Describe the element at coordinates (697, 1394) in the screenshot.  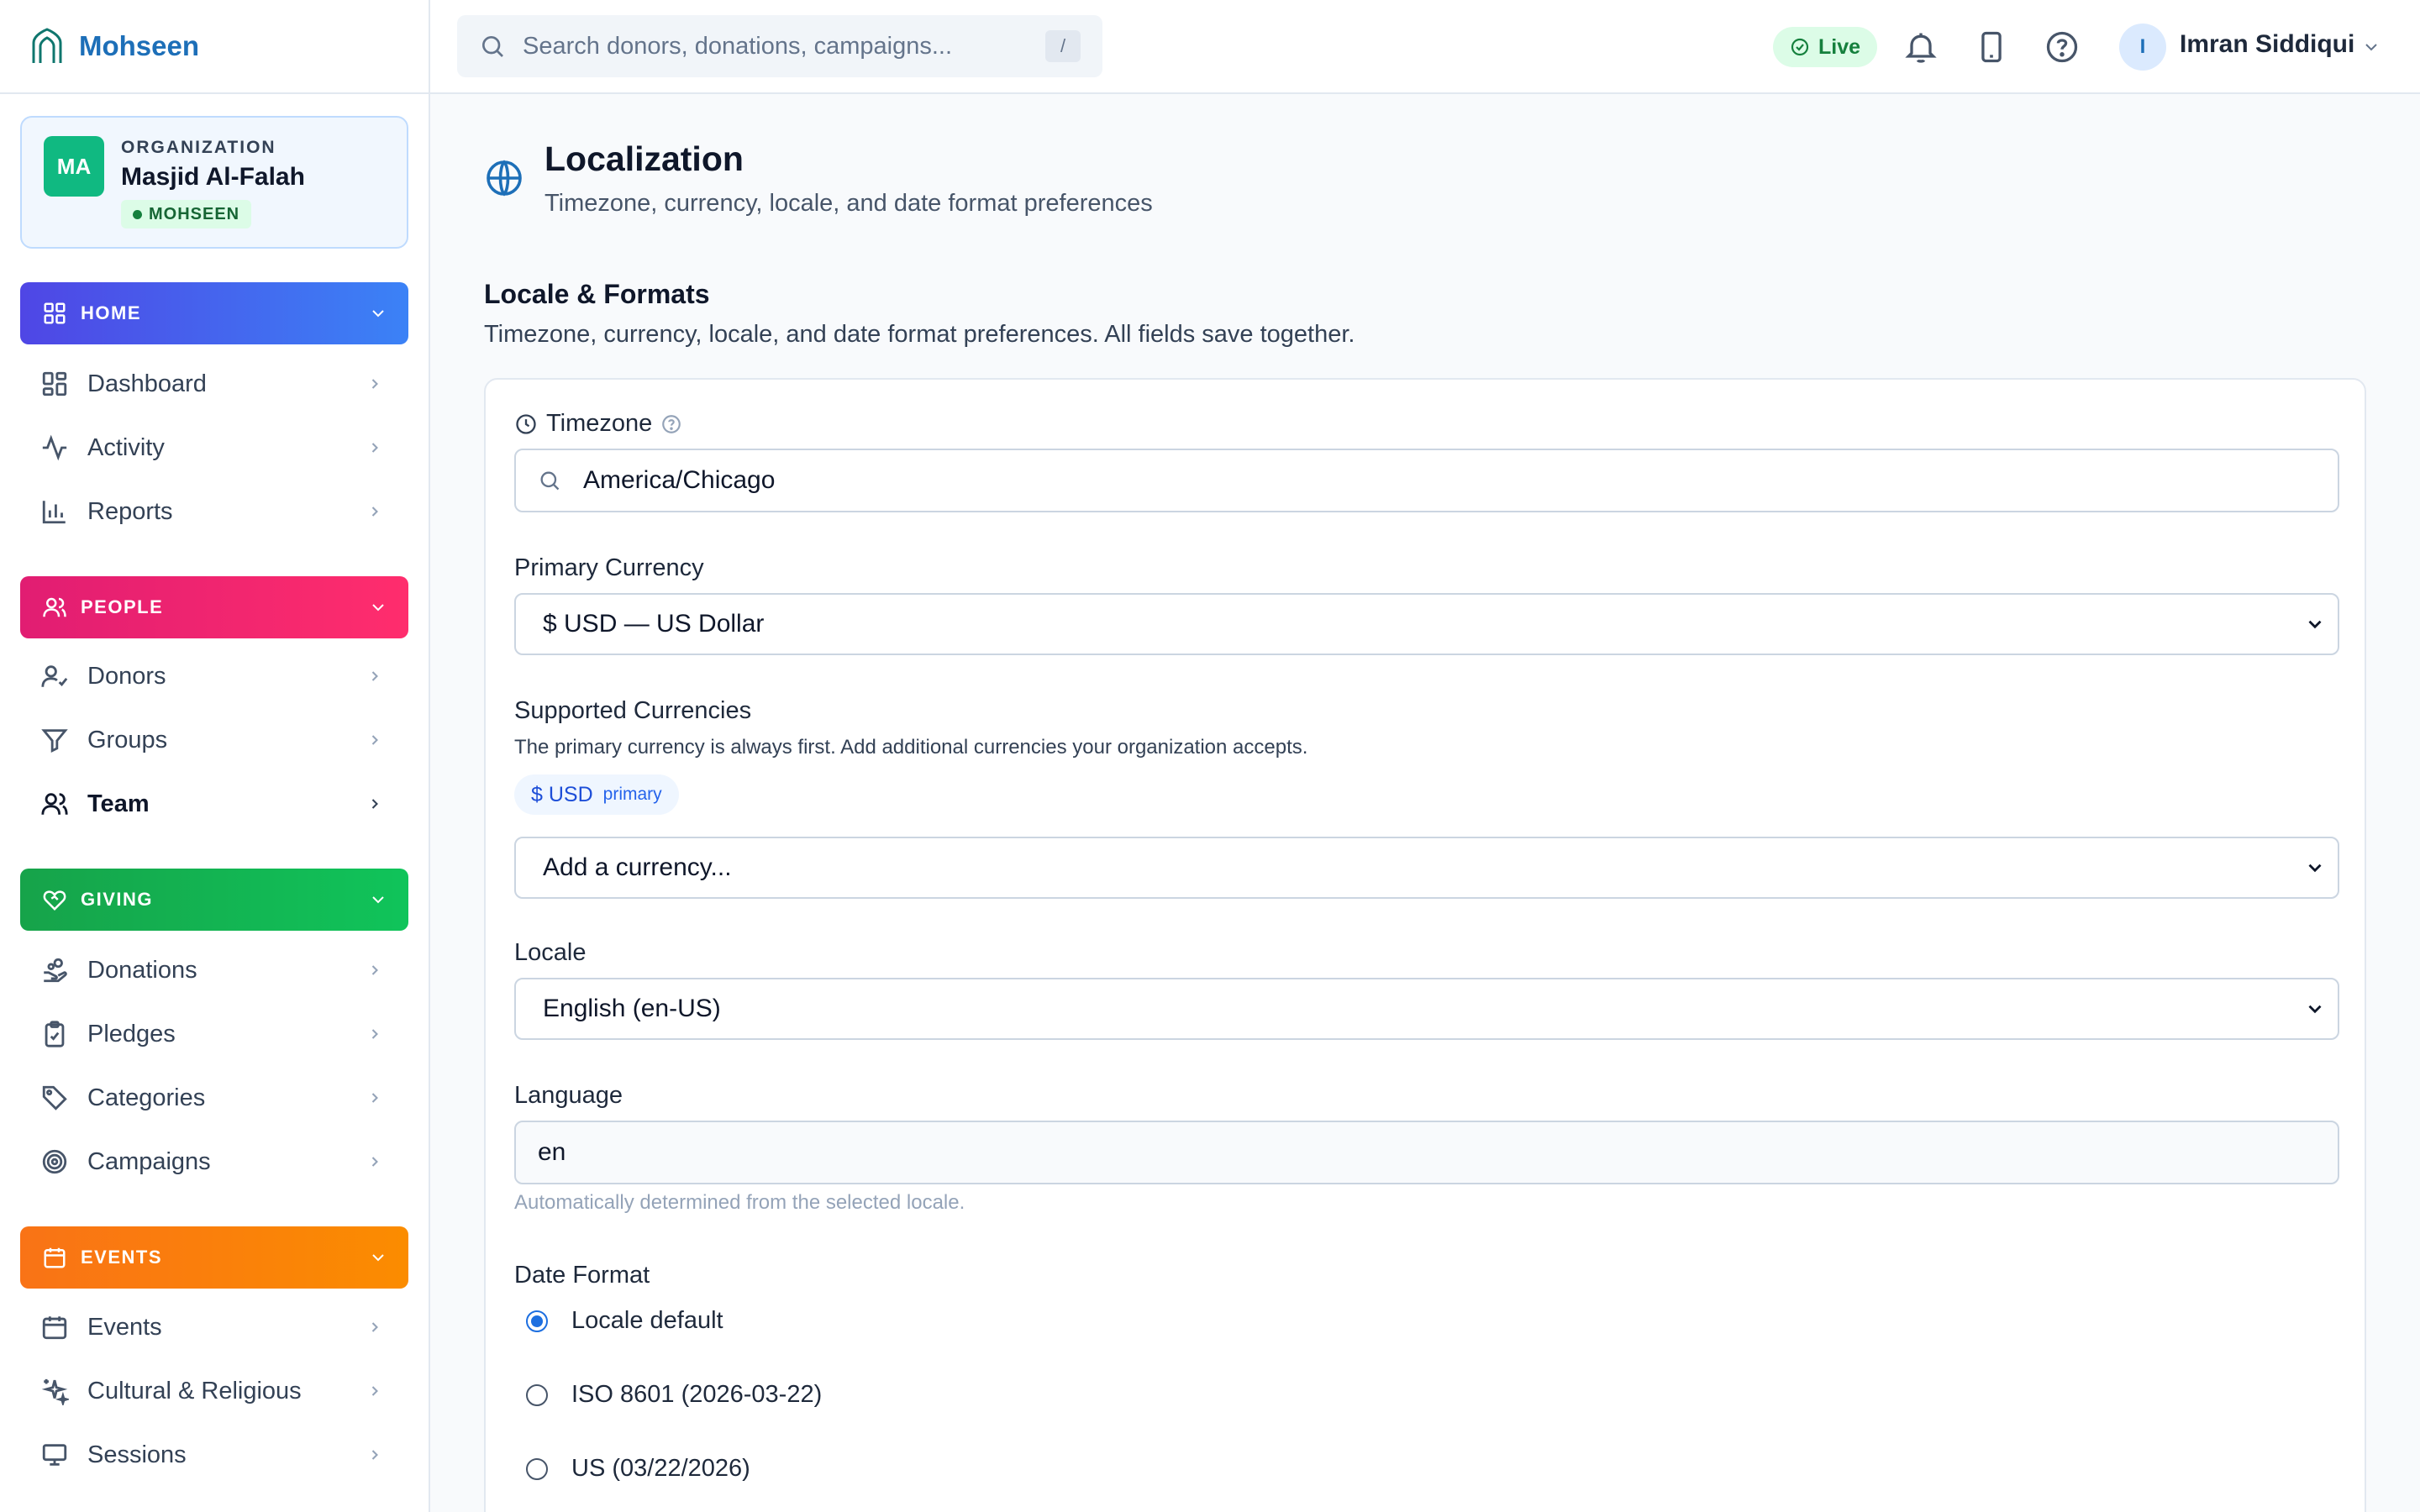
I see `radio-label: ISO 8601 (2026-03-22)` at that location.